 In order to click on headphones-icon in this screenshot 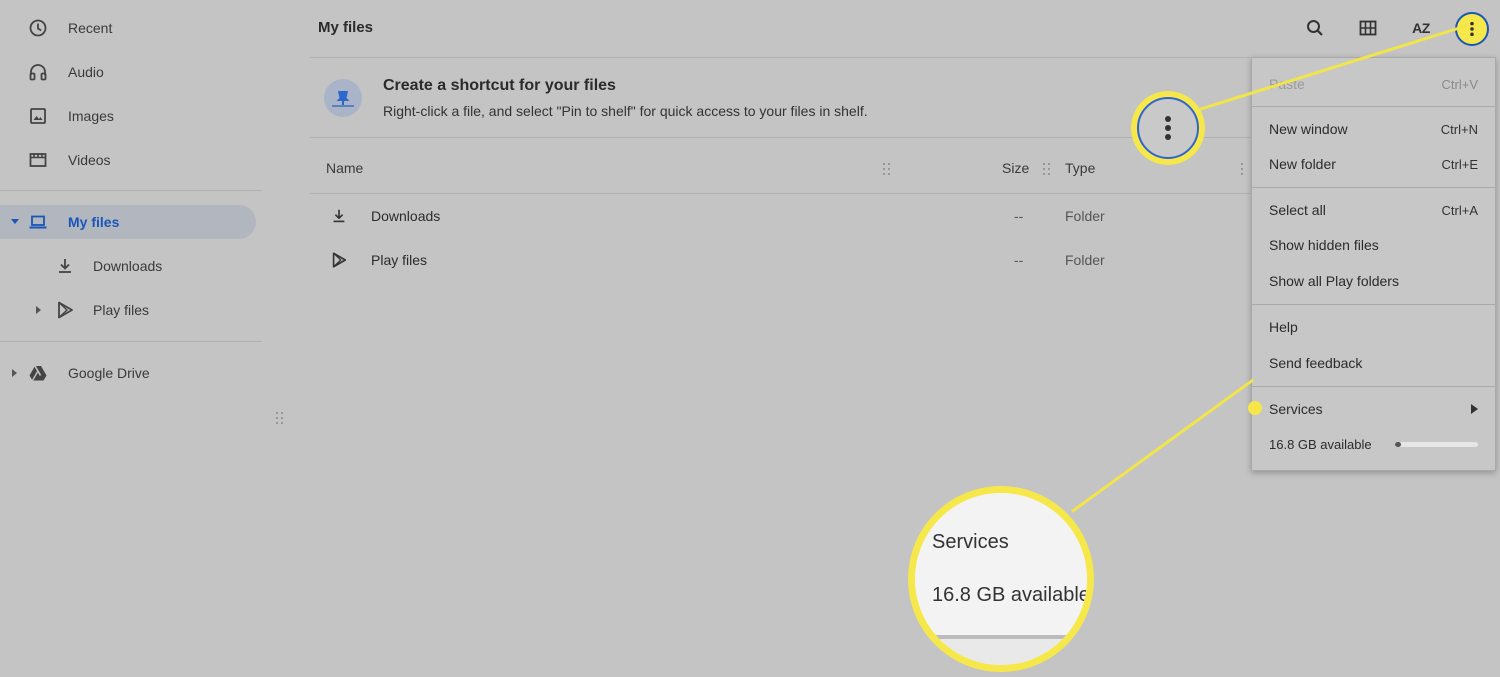, I will do `click(38, 72)`.